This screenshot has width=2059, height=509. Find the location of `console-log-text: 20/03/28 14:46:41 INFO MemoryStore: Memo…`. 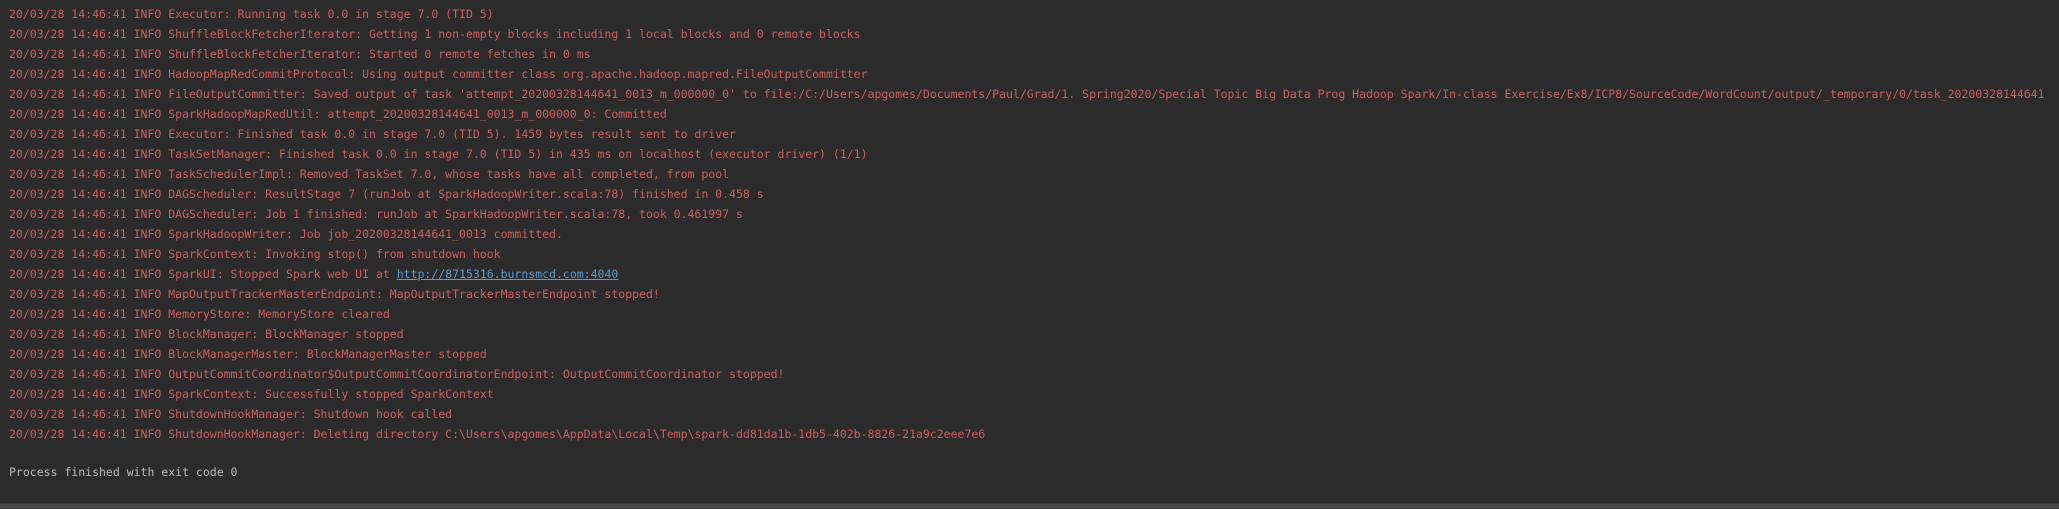

console-log-text: 20/03/28 14:46:41 INFO MemoryStore: Memo… is located at coordinates (199, 314).